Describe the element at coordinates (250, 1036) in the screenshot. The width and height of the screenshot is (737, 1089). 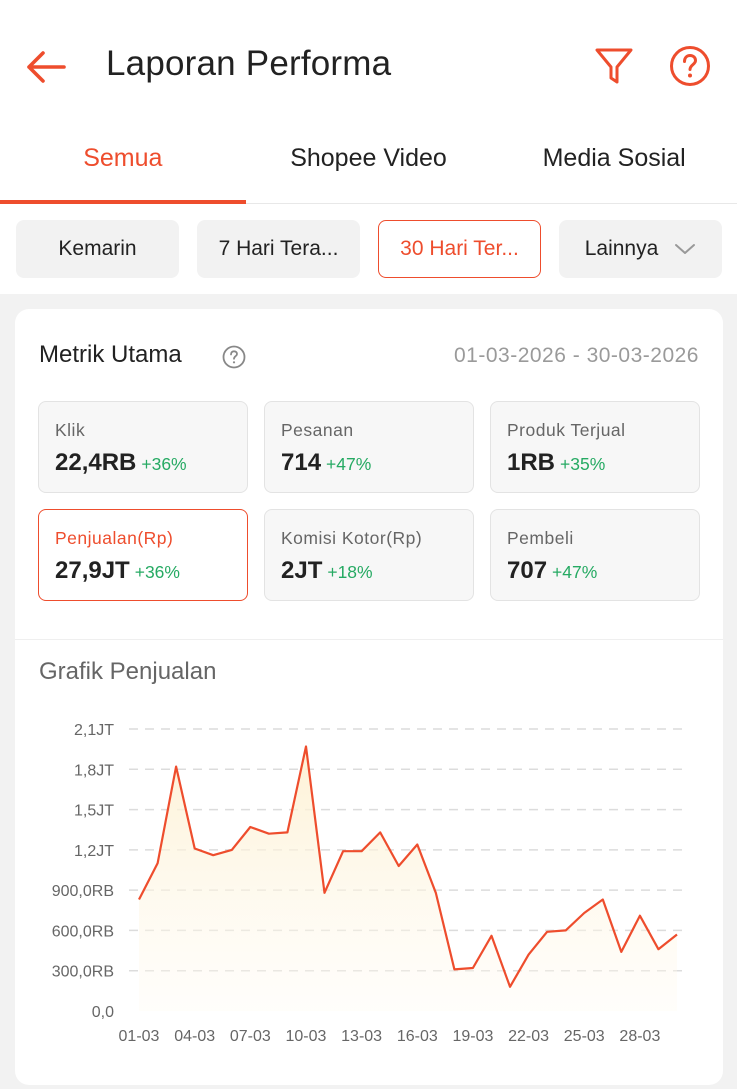
I see `chart-x-tick-label: 07-03` at that location.